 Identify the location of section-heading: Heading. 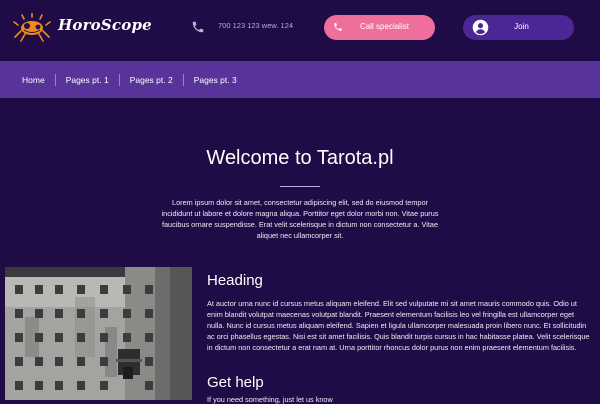
(235, 280).